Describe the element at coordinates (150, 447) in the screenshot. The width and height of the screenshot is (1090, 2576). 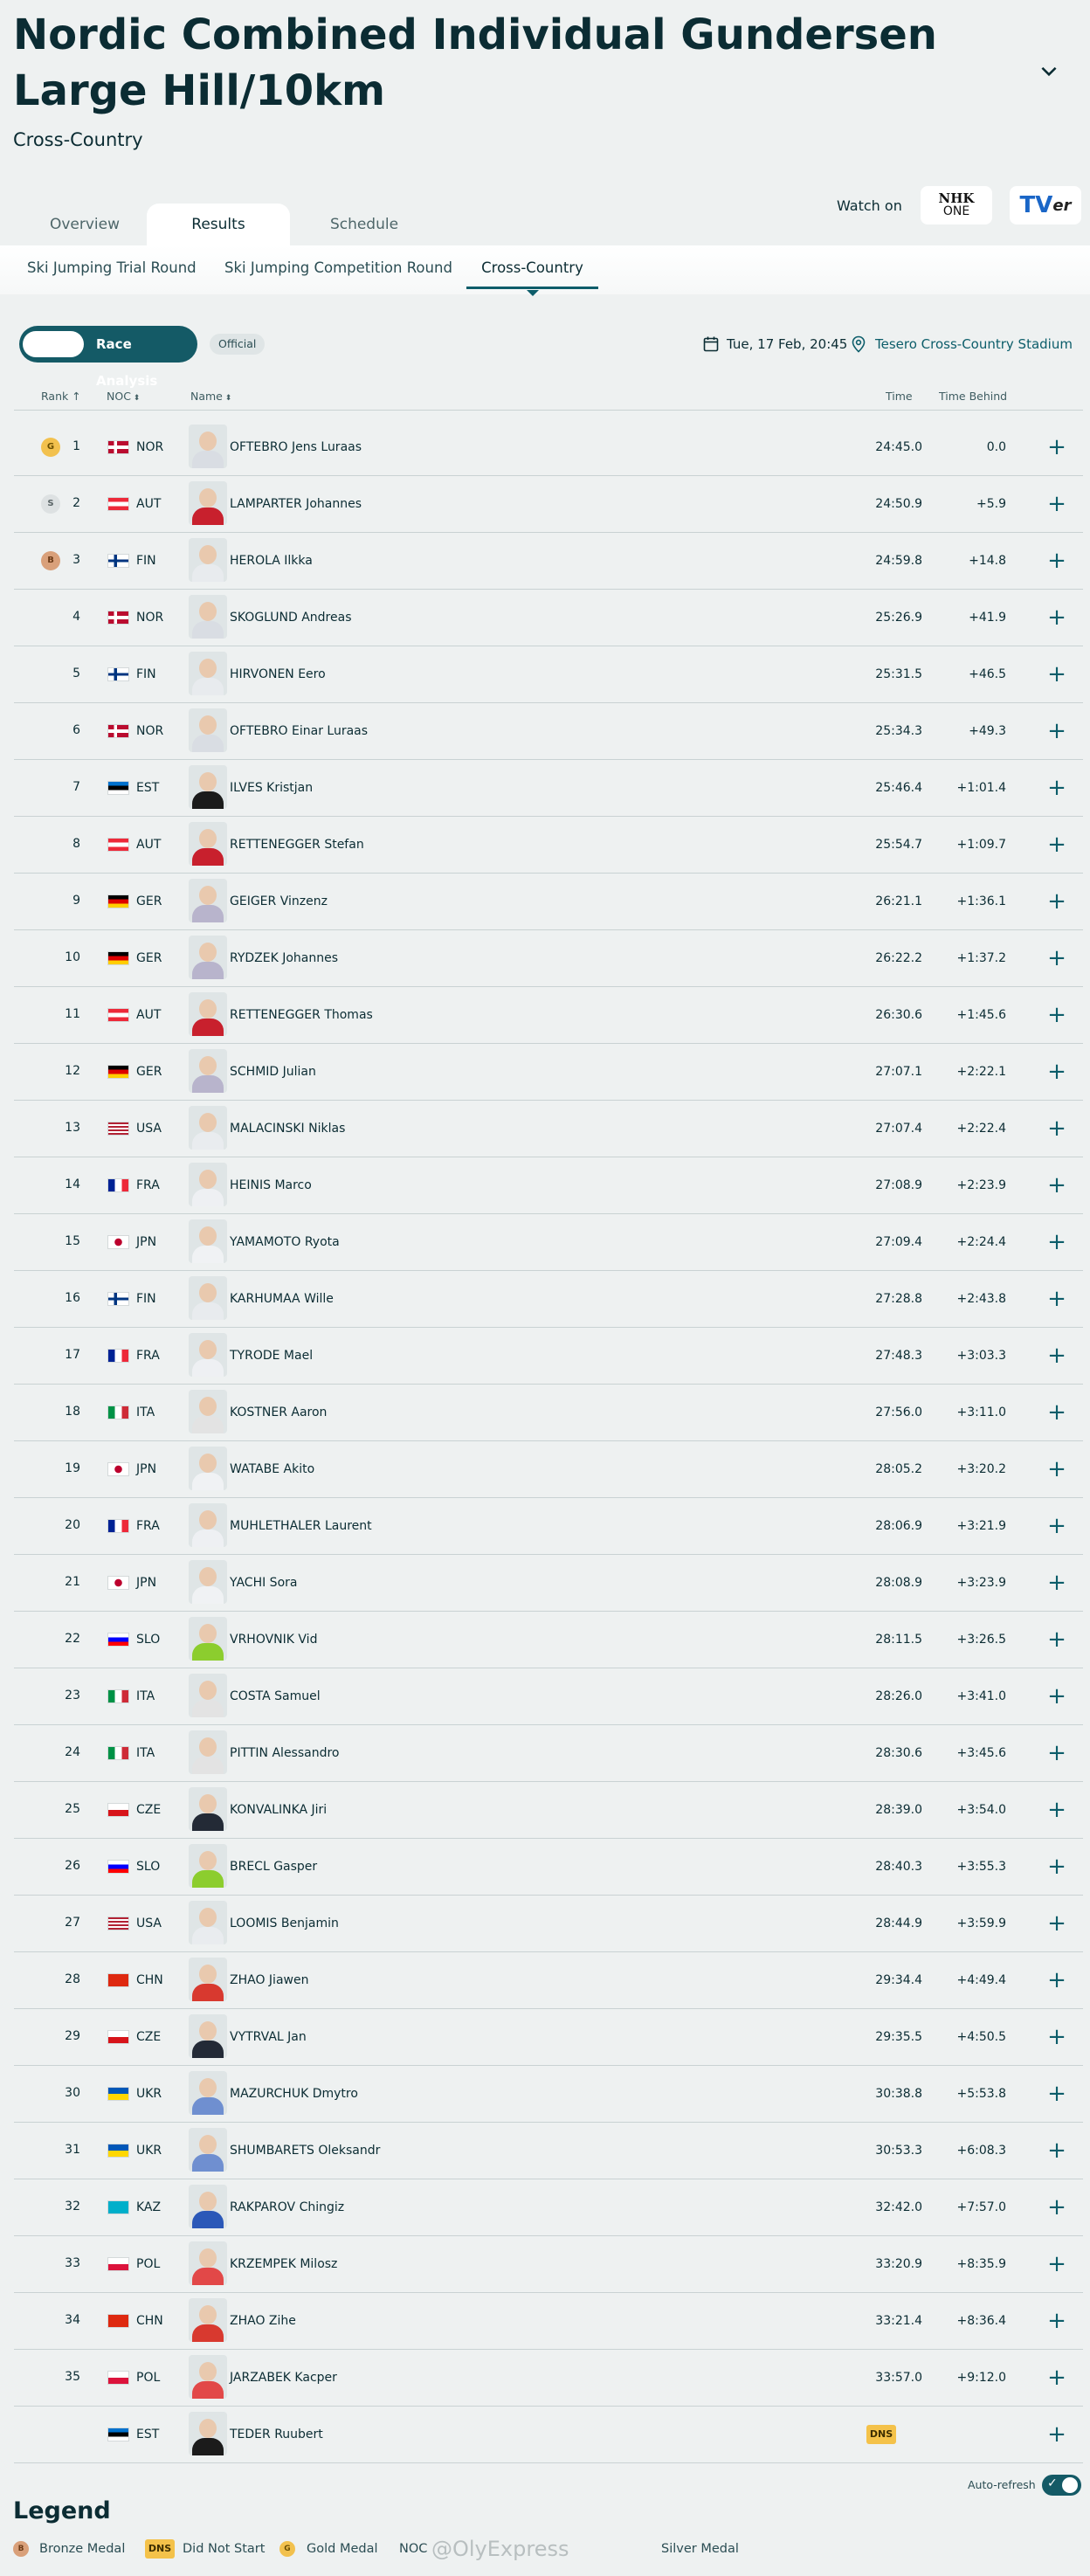
I see `noc-cell: NOR` at that location.